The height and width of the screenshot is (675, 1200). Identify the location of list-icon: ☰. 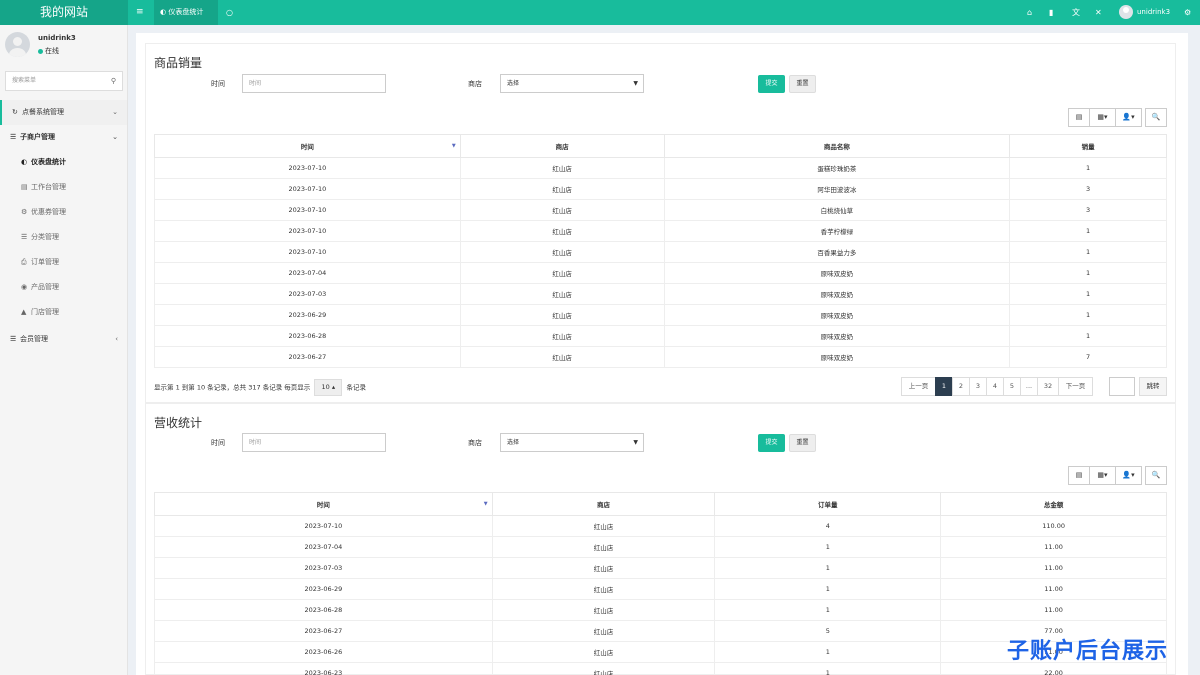
(13, 137).